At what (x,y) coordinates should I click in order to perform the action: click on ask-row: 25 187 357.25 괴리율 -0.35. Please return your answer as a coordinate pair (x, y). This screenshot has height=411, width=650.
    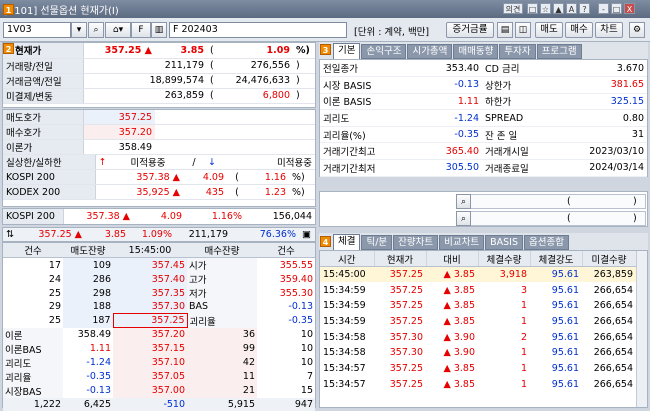
    Looking at the image, I should click on (159, 321).